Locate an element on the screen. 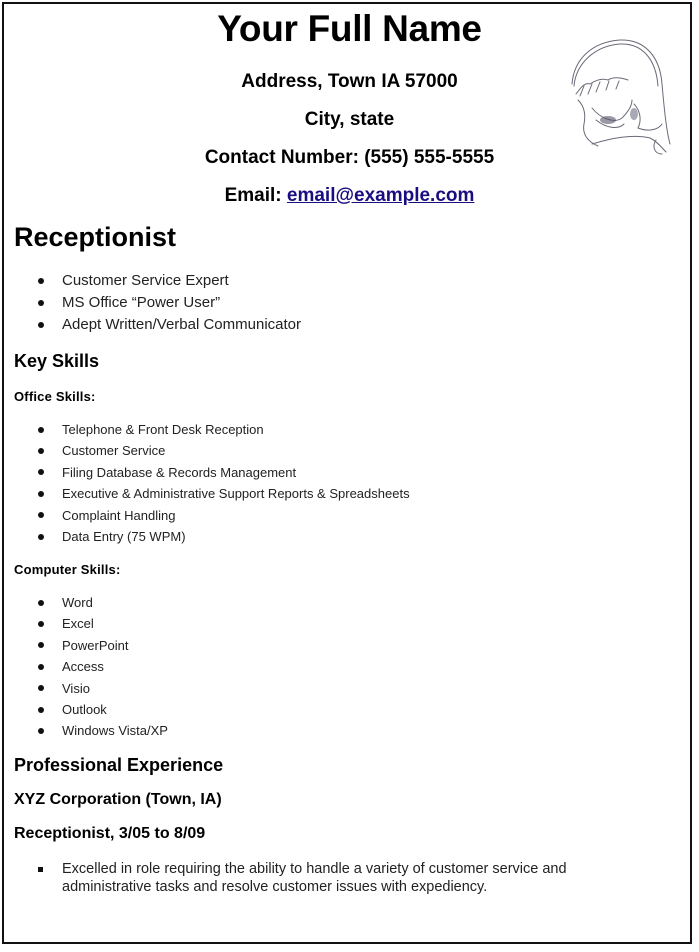 The width and height of the screenshot is (699, 952). company-name: XYZ Corporation (Town, IA) is located at coordinates (118, 799).